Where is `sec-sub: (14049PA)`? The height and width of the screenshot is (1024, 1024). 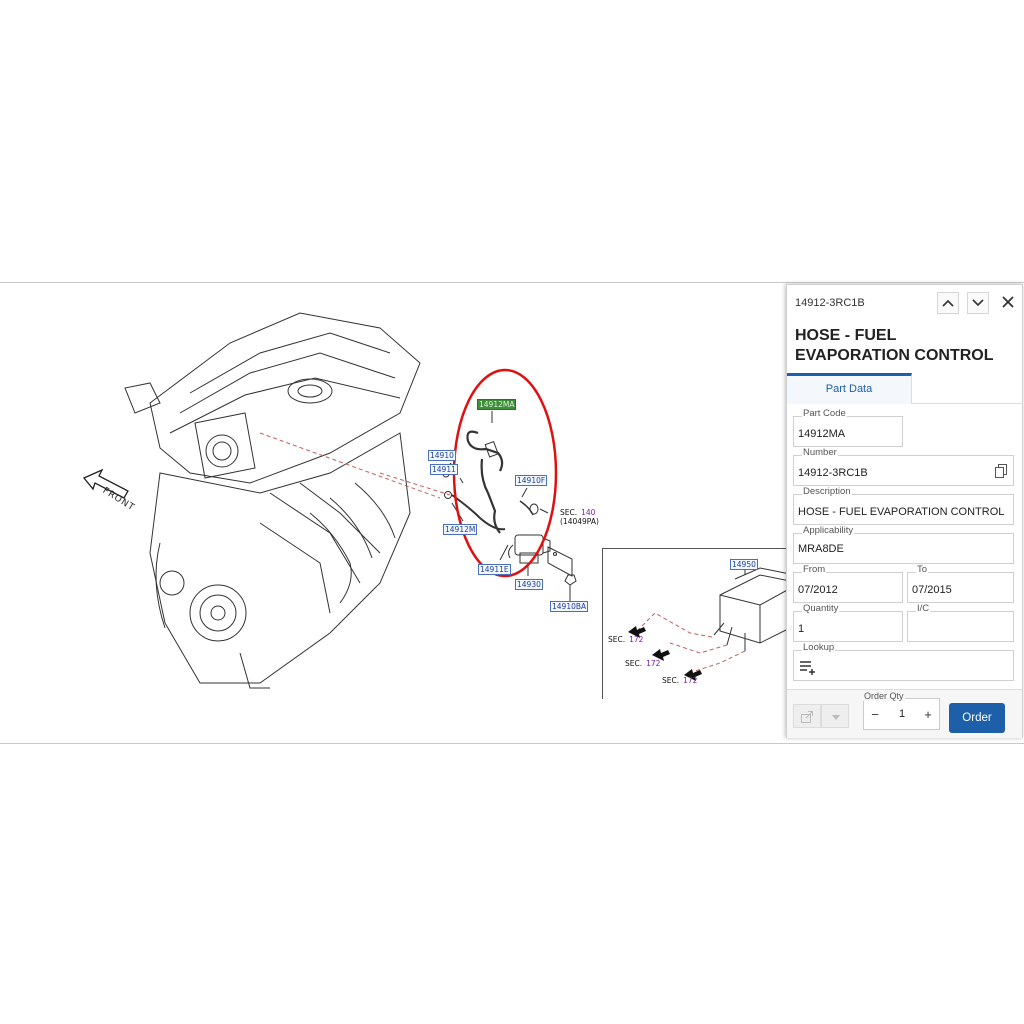 sec-sub: (14049PA) is located at coordinates (579, 521).